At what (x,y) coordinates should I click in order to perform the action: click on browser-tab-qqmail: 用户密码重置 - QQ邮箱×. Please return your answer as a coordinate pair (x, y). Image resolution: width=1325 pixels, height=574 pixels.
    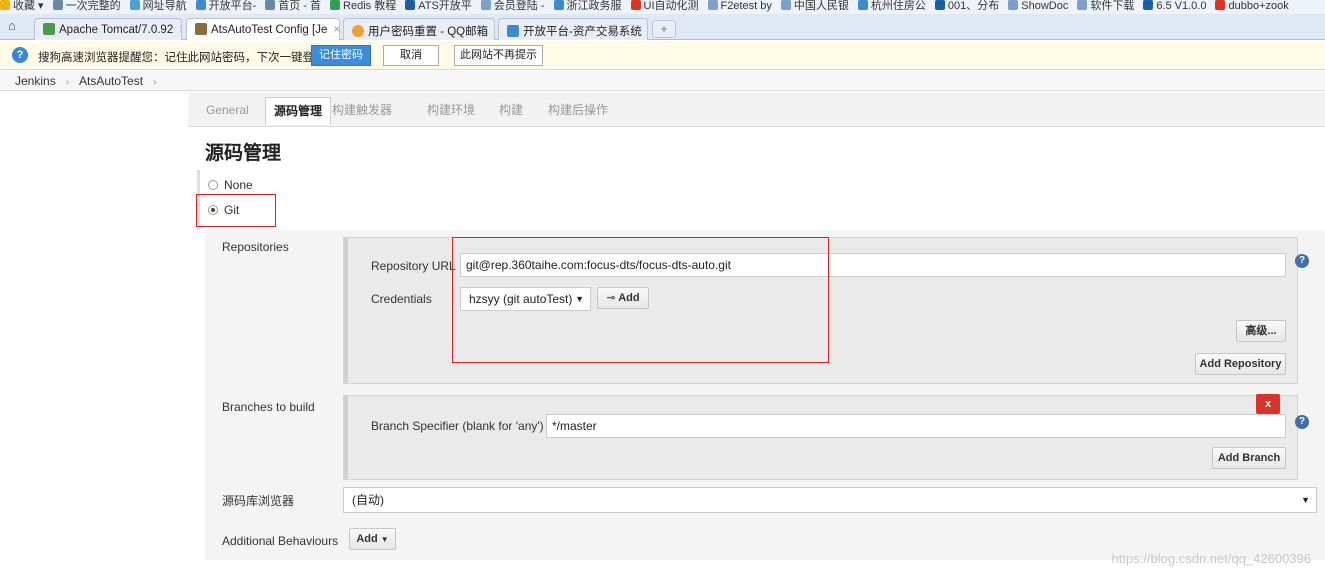
    Looking at the image, I should click on (419, 29).